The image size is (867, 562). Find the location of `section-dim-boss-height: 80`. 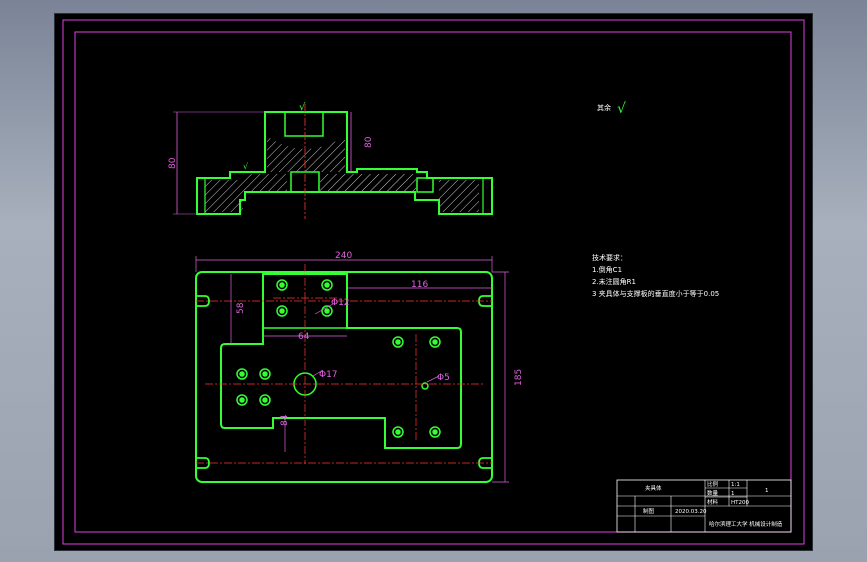

section-dim-boss-height: 80 is located at coordinates (369, 142).